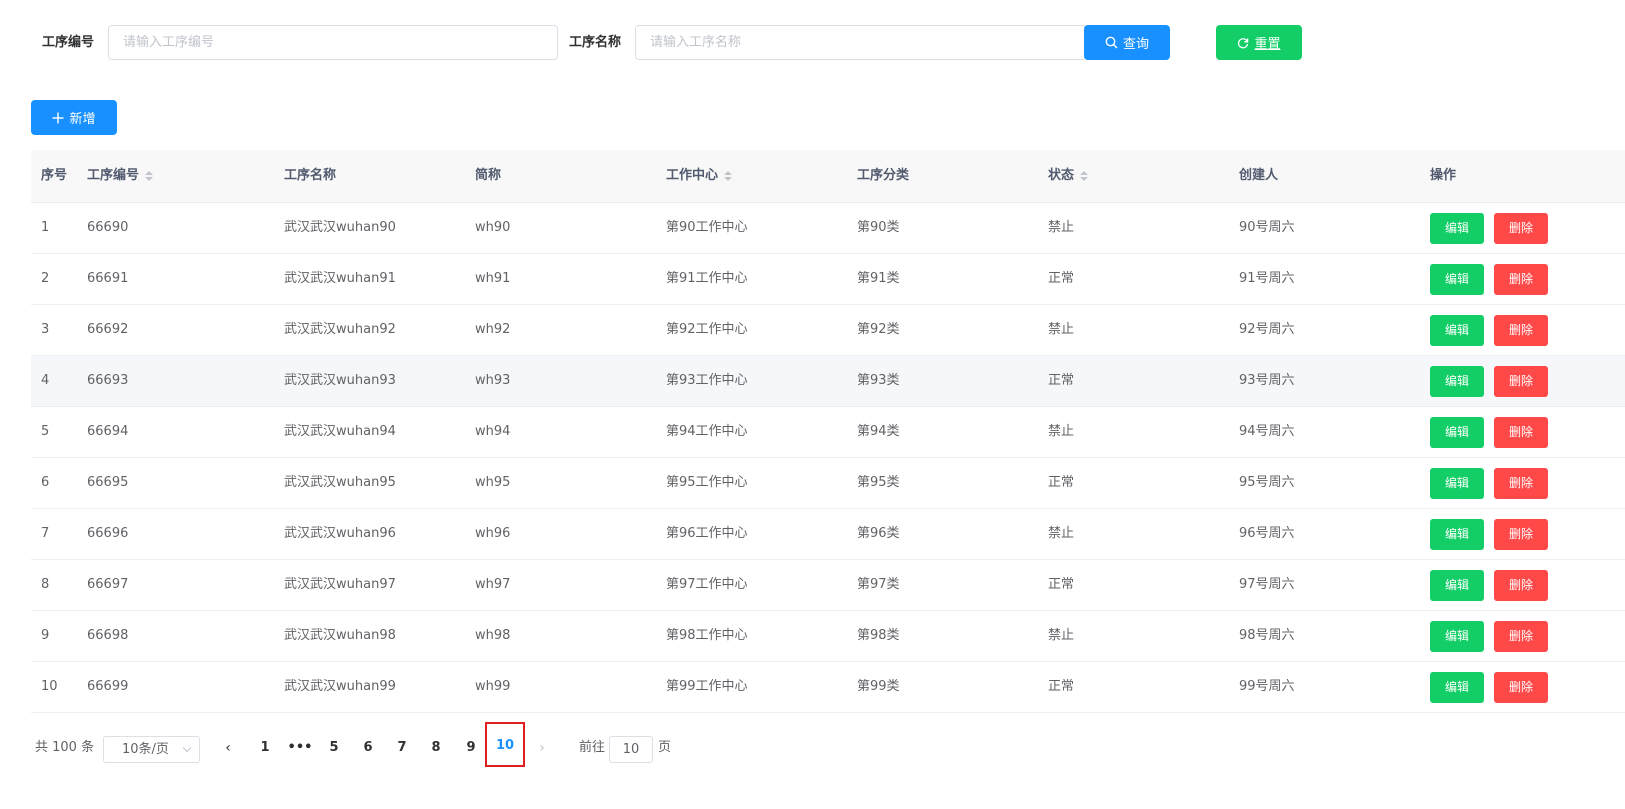 The width and height of the screenshot is (1625, 809). What do you see at coordinates (1061, 380) in the screenshot?
I see `cell-status: 正常` at bounding box center [1061, 380].